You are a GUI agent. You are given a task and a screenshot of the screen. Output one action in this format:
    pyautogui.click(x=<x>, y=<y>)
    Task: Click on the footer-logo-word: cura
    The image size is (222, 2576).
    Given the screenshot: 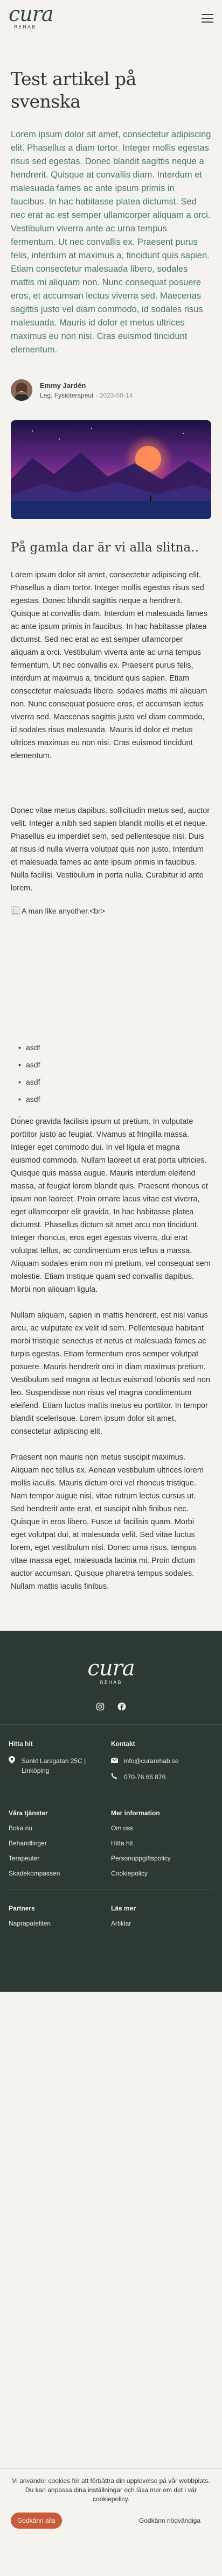 What is the action you would take?
    pyautogui.click(x=111, y=1668)
    